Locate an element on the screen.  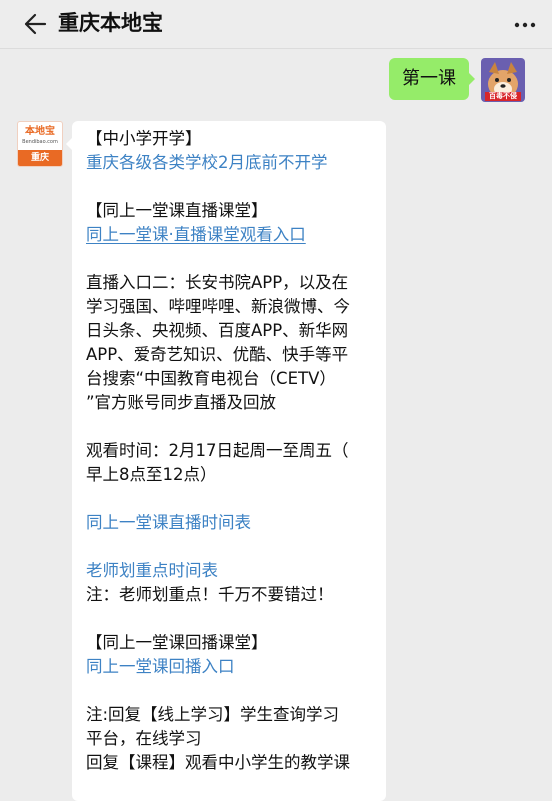
school-opening-link: 重庆各级各类学校2月底前不开学 is located at coordinates (232, 163).